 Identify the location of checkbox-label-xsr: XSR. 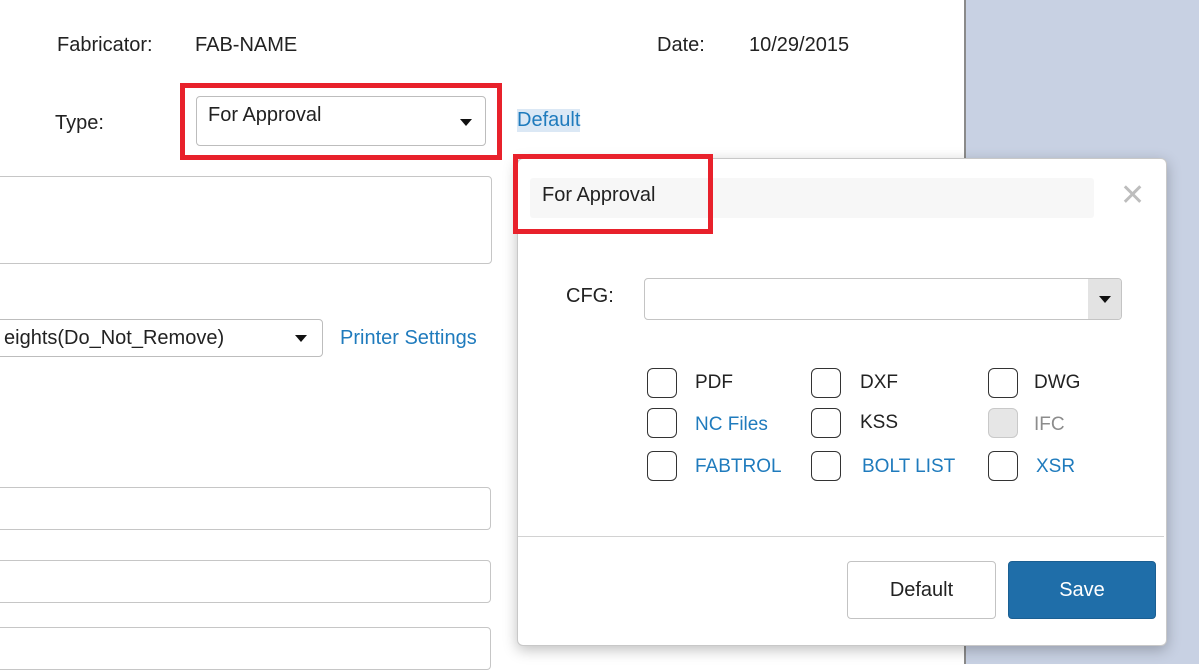
(1055, 467).